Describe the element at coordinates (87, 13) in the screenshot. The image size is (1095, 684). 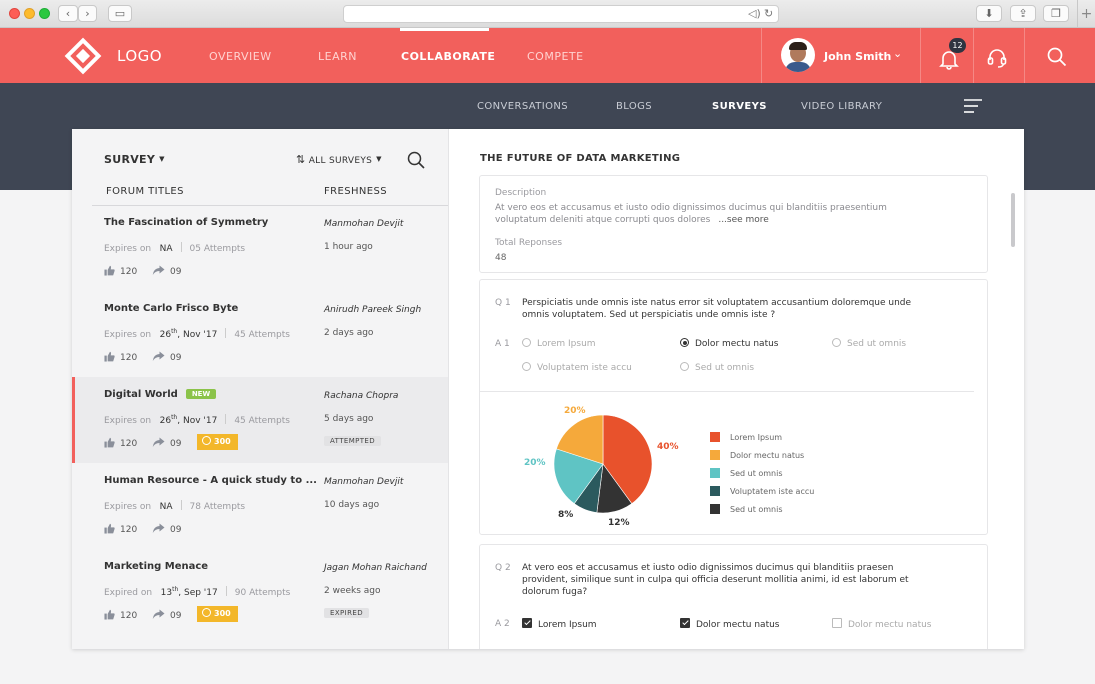
I see `forward-icon: ›` at that location.